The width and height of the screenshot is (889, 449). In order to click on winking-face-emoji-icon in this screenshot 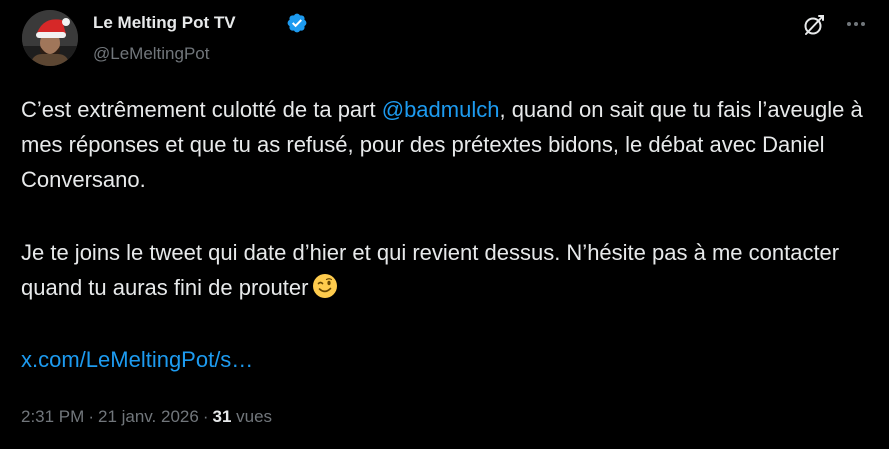, I will do `click(325, 286)`.